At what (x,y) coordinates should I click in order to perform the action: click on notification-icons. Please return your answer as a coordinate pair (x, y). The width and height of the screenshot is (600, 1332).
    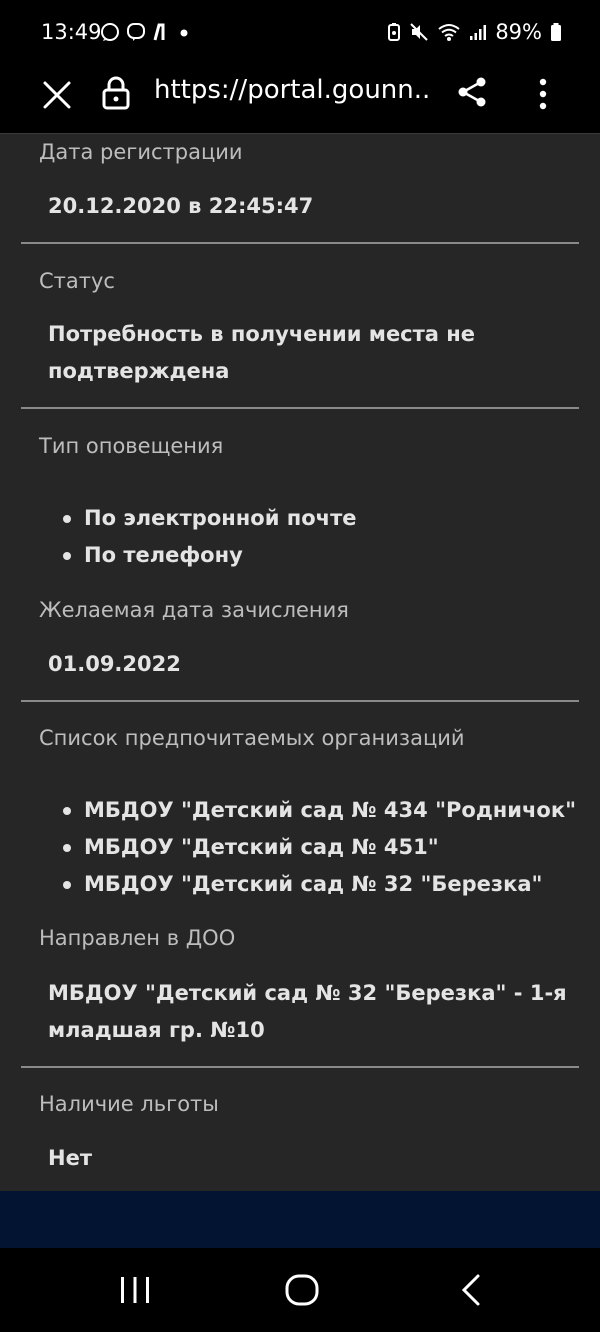
    Looking at the image, I should click on (146, 32).